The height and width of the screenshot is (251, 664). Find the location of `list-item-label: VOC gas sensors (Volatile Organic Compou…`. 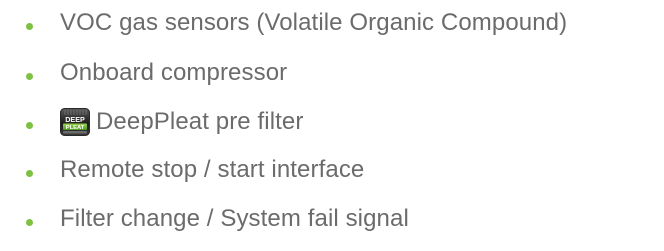

list-item-label: VOC gas sensors (Volatile Organic Compou… is located at coordinates (314, 22).